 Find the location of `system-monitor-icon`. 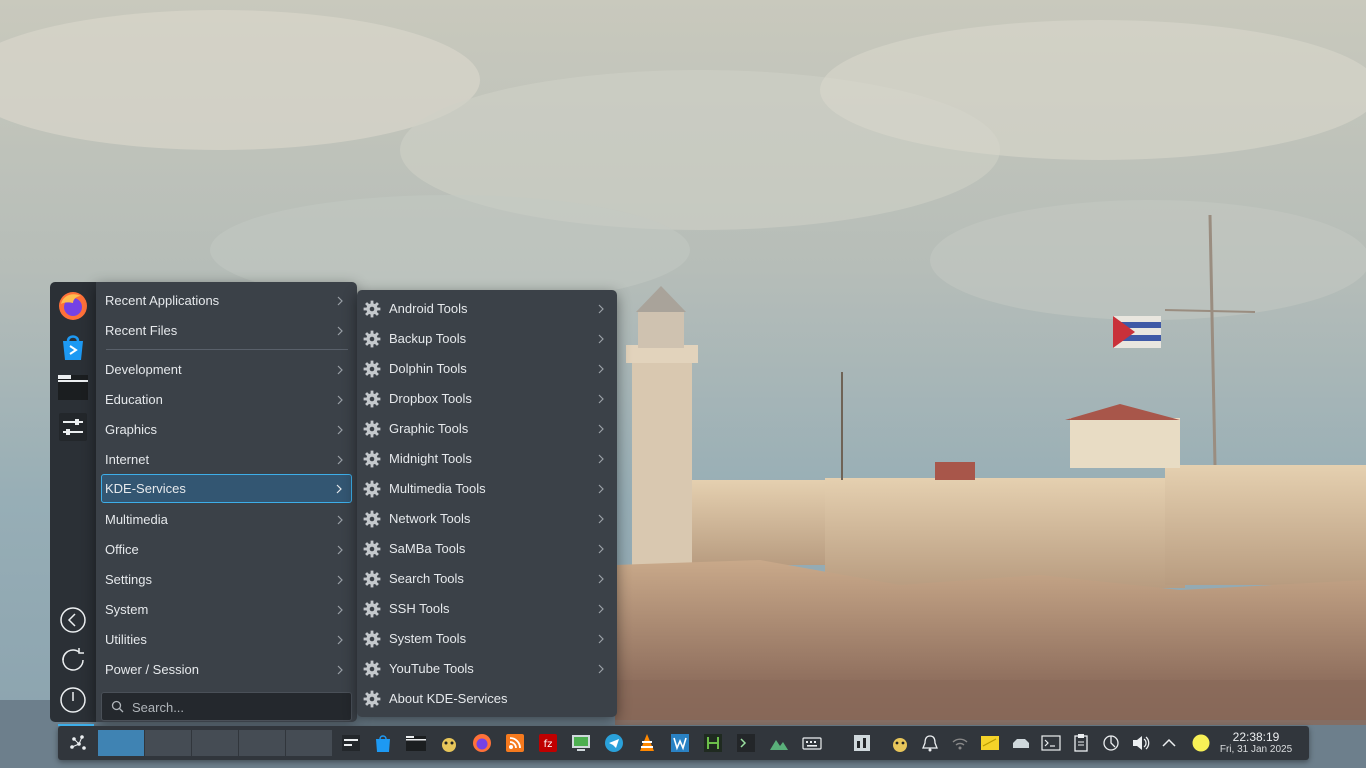

system-monitor-icon is located at coordinates (351, 743).